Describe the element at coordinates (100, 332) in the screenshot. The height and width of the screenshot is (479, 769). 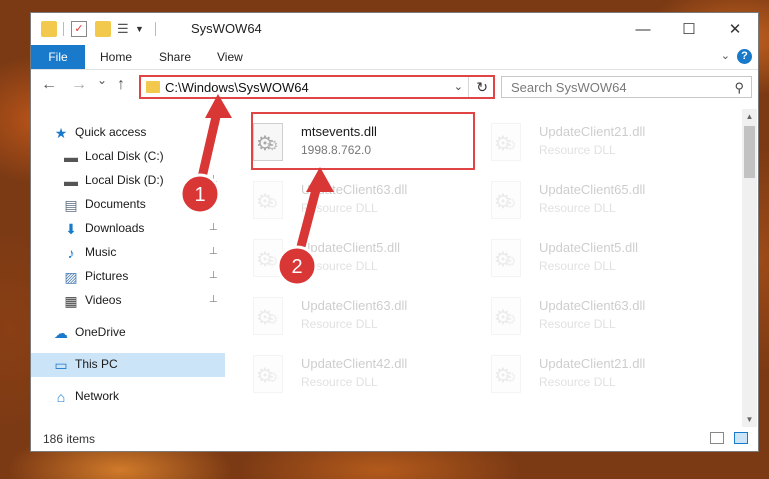
I see `sidebar-item-label: OneDrive` at that location.